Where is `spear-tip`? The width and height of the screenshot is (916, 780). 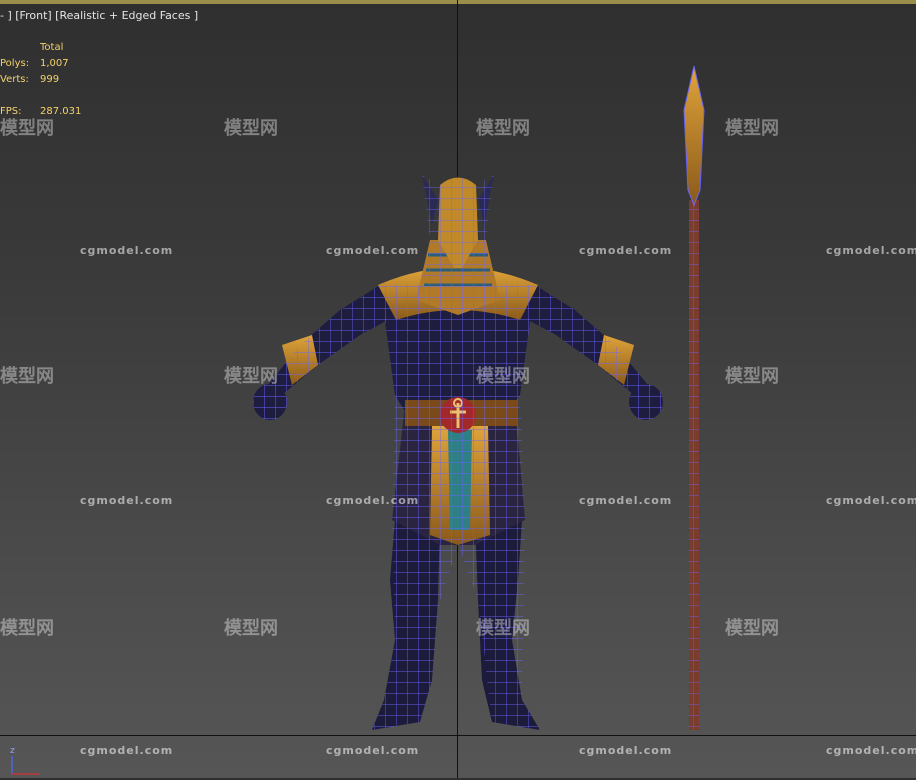
spear-tip is located at coordinates (694, 135).